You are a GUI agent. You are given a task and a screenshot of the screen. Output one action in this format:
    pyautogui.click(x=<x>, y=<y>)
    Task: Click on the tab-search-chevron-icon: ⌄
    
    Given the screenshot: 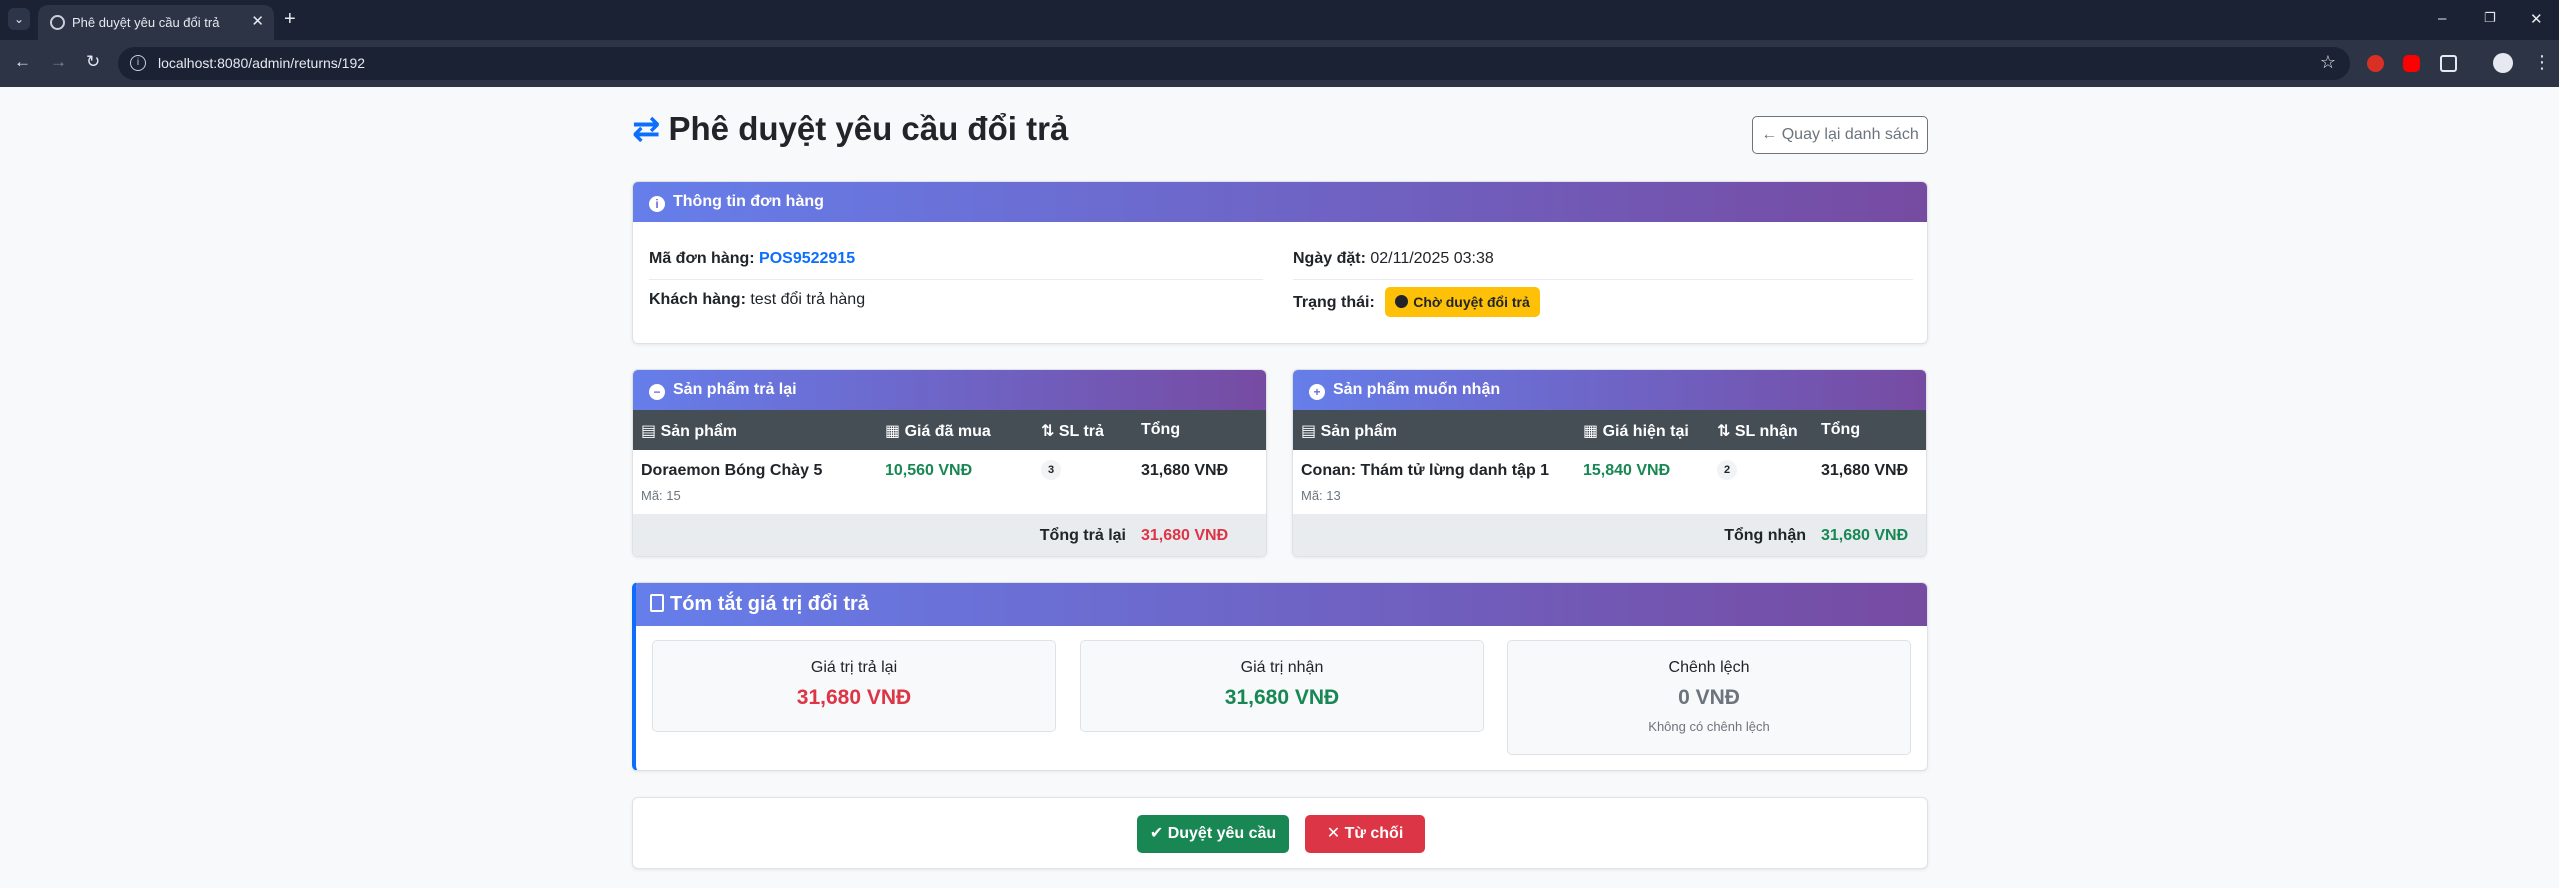 What is the action you would take?
    pyautogui.click(x=19, y=19)
    